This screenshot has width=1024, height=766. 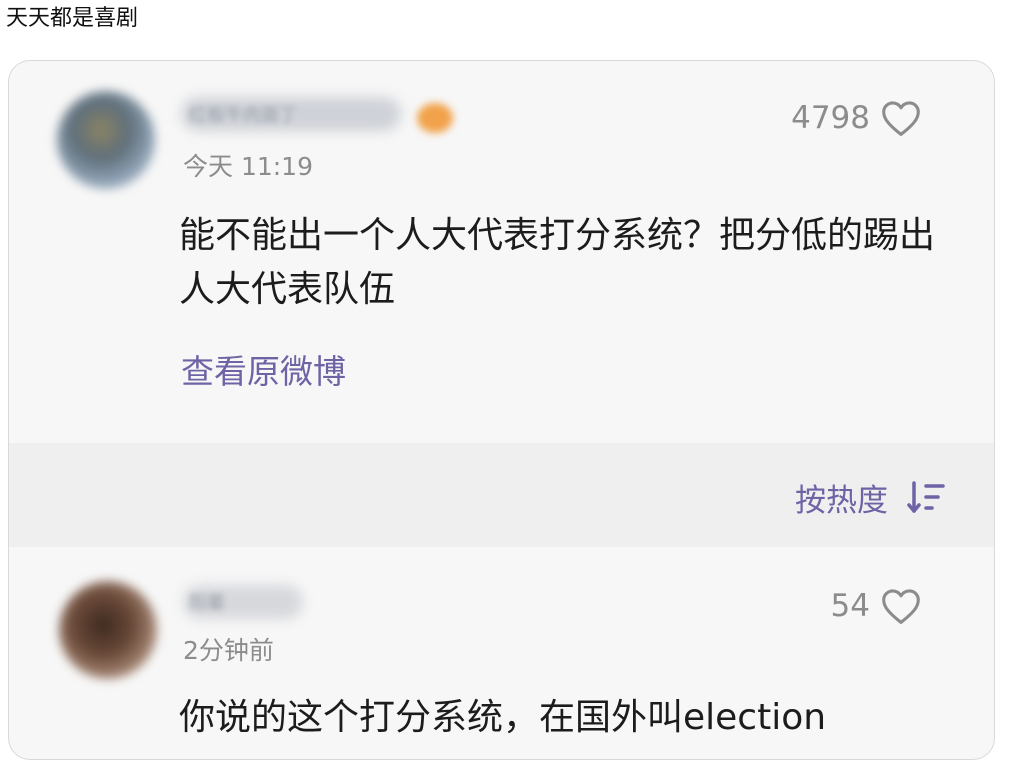 What do you see at coordinates (841, 501) in the screenshot?
I see `sort-label: 按热度` at bounding box center [841, 501].